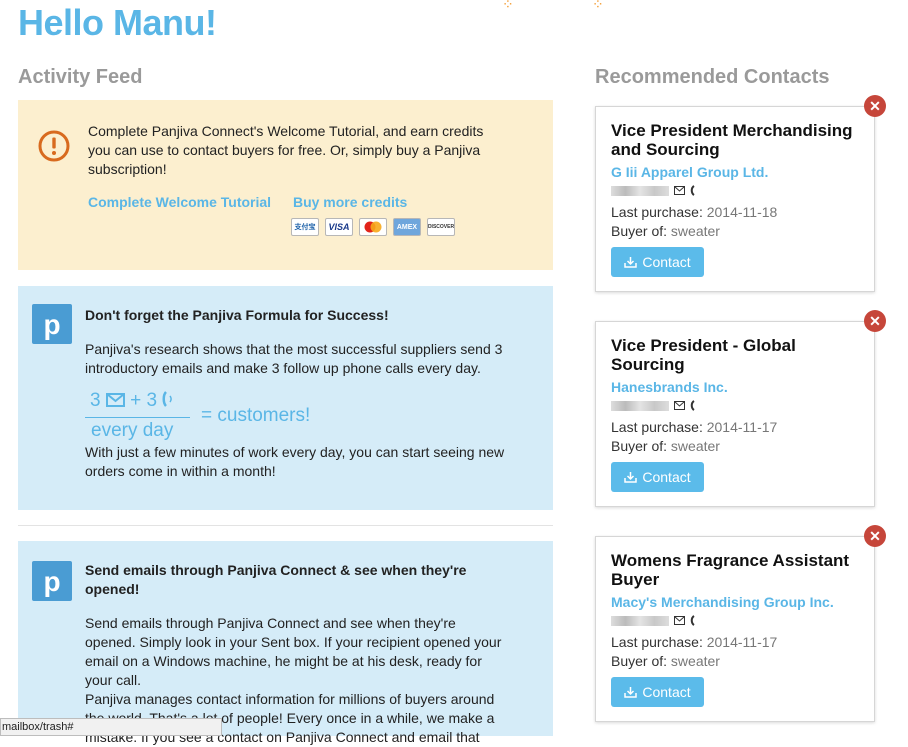 The height and width of the screenshot is (747, 908). I want to click on contact-title: Vice President - Global Sourcing, so click(703, 355).